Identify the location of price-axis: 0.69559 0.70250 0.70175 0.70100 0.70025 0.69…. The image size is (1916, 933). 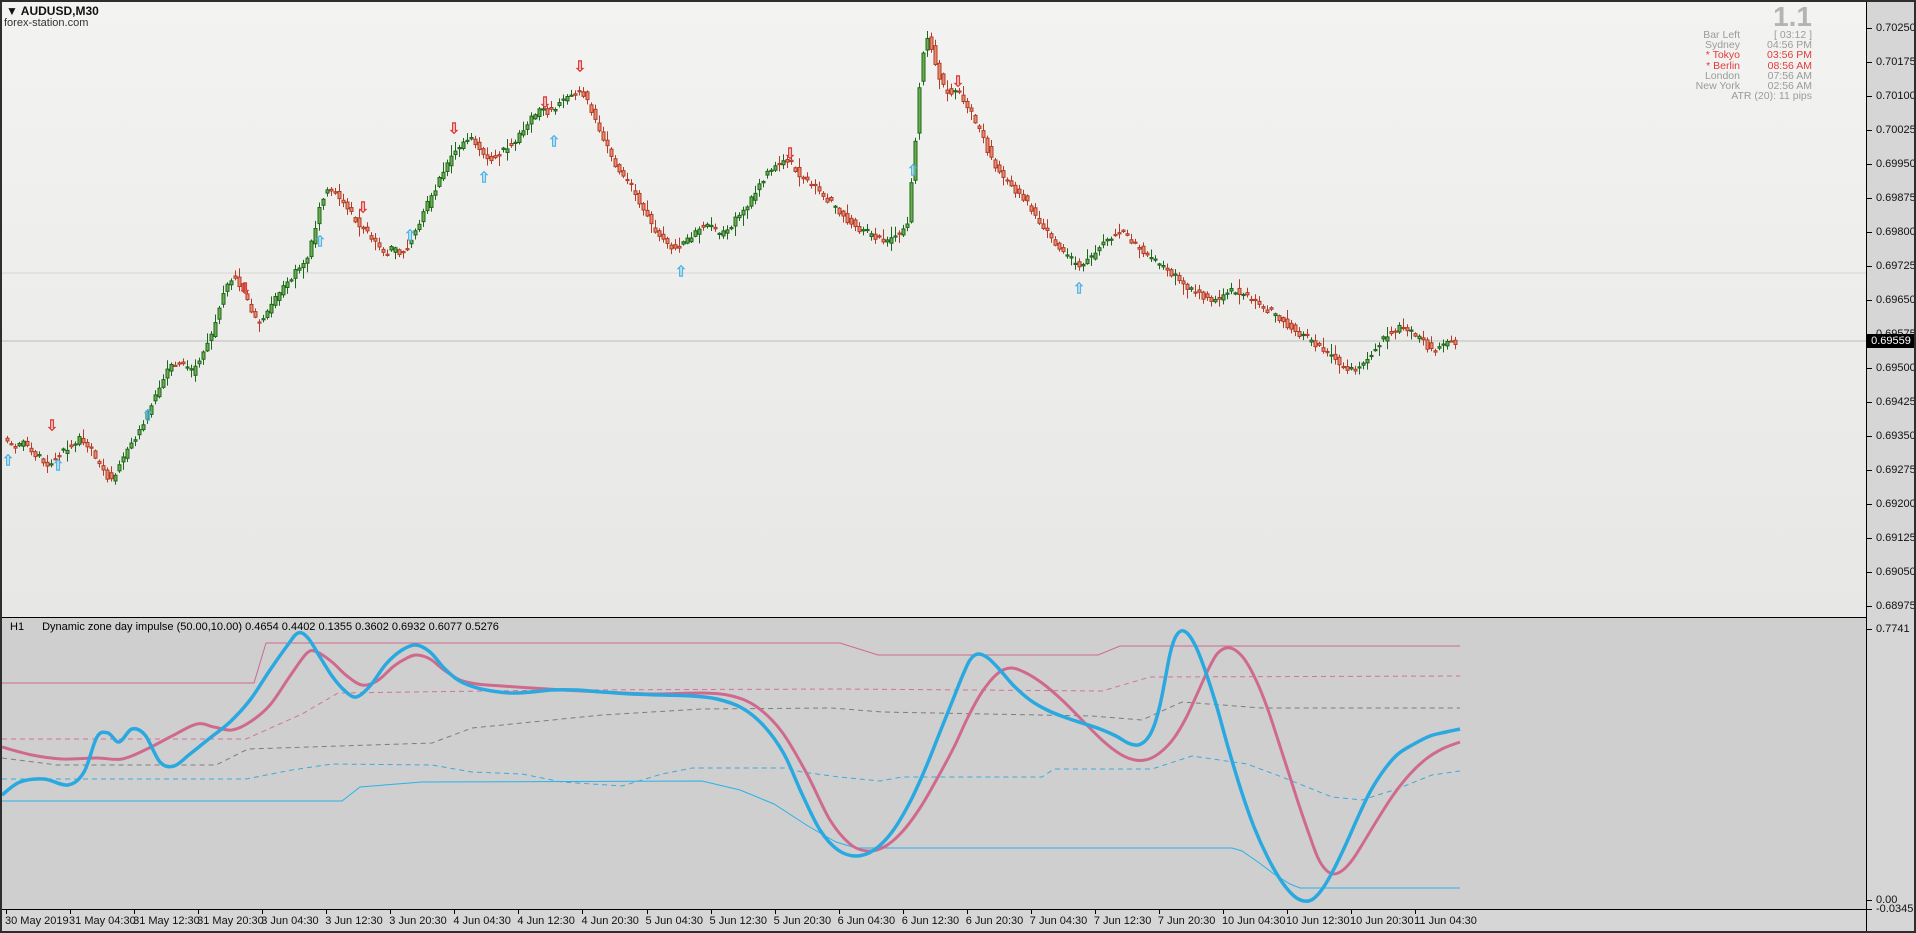
(1890, 466).